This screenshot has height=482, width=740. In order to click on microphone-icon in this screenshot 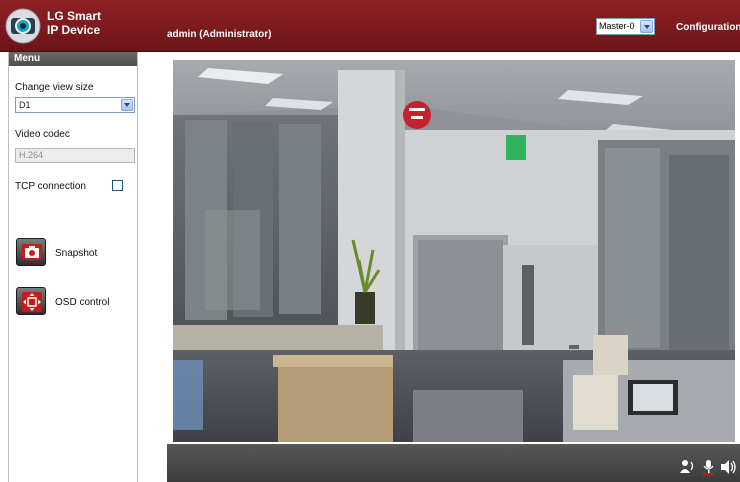, I will do `click(708, 467)`.